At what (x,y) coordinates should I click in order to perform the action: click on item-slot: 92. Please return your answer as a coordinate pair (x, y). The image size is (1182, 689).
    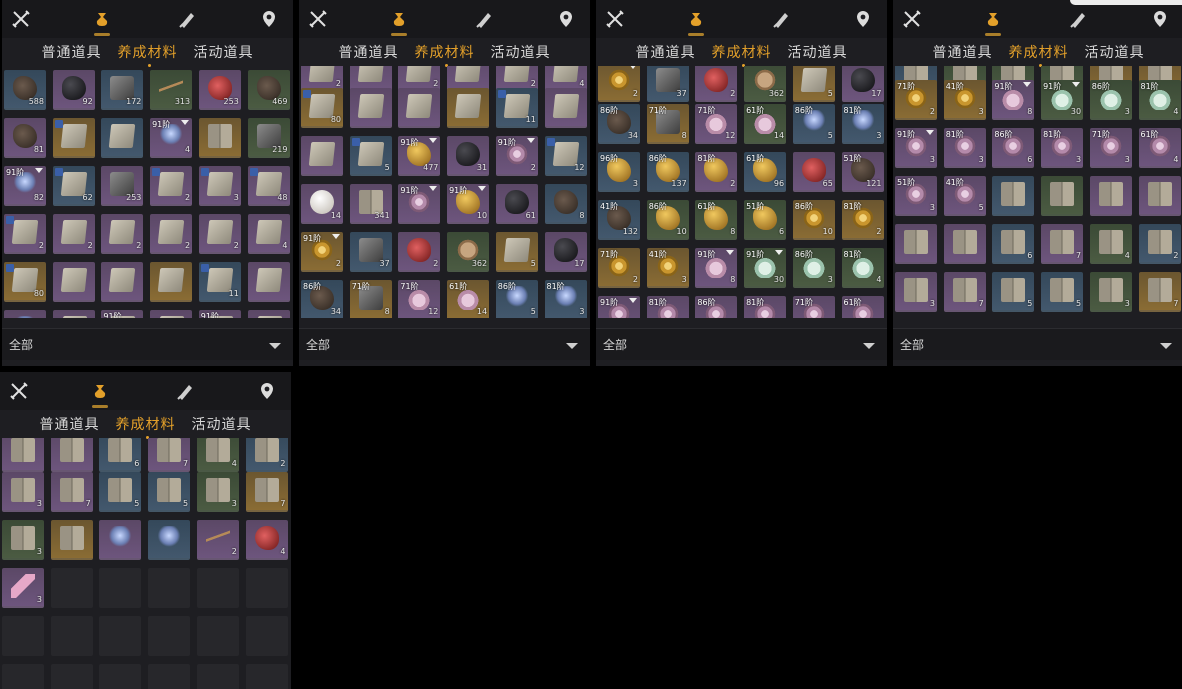
    Looking at the image, I should click on (73, 90).